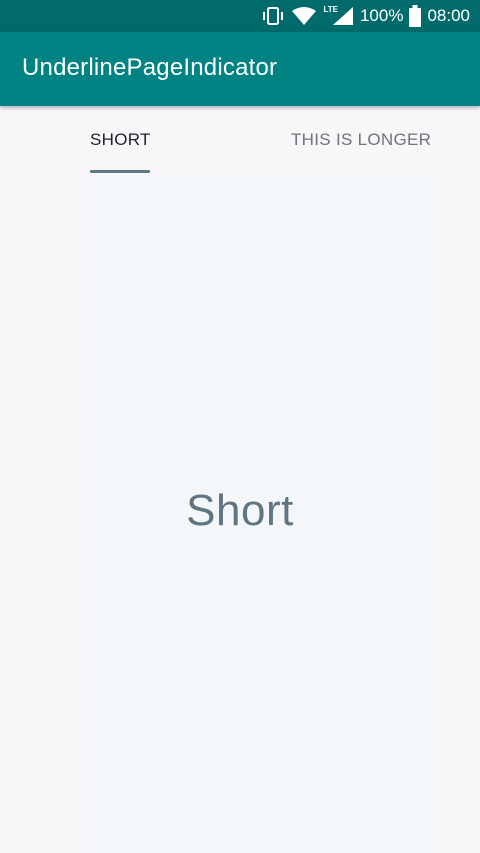 The width and height of the screenshot is (480, 853). What do you see at coordinates (150, 67) in the screenshot?
I see `app-title: UnderlinePageIndicator` at bounding box center [150, 67].